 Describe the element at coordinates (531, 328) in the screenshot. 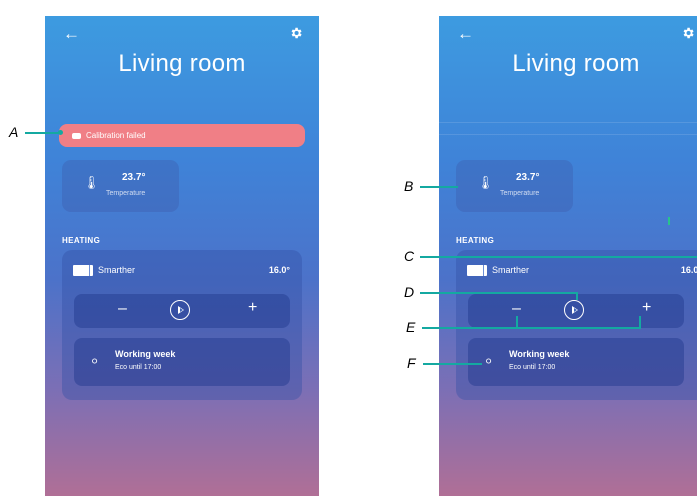

I see `callout-line-e` at that location.